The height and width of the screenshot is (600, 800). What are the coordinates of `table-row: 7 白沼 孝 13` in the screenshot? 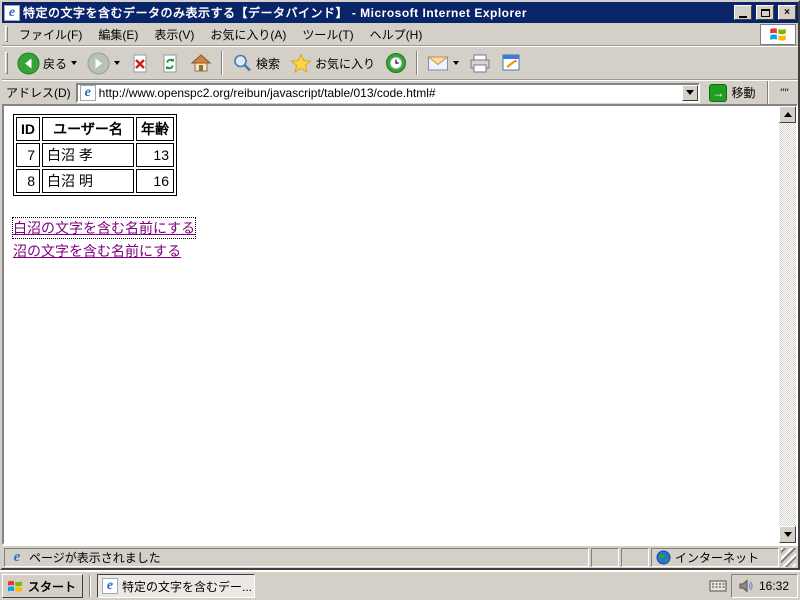 It's located at (95, 155).